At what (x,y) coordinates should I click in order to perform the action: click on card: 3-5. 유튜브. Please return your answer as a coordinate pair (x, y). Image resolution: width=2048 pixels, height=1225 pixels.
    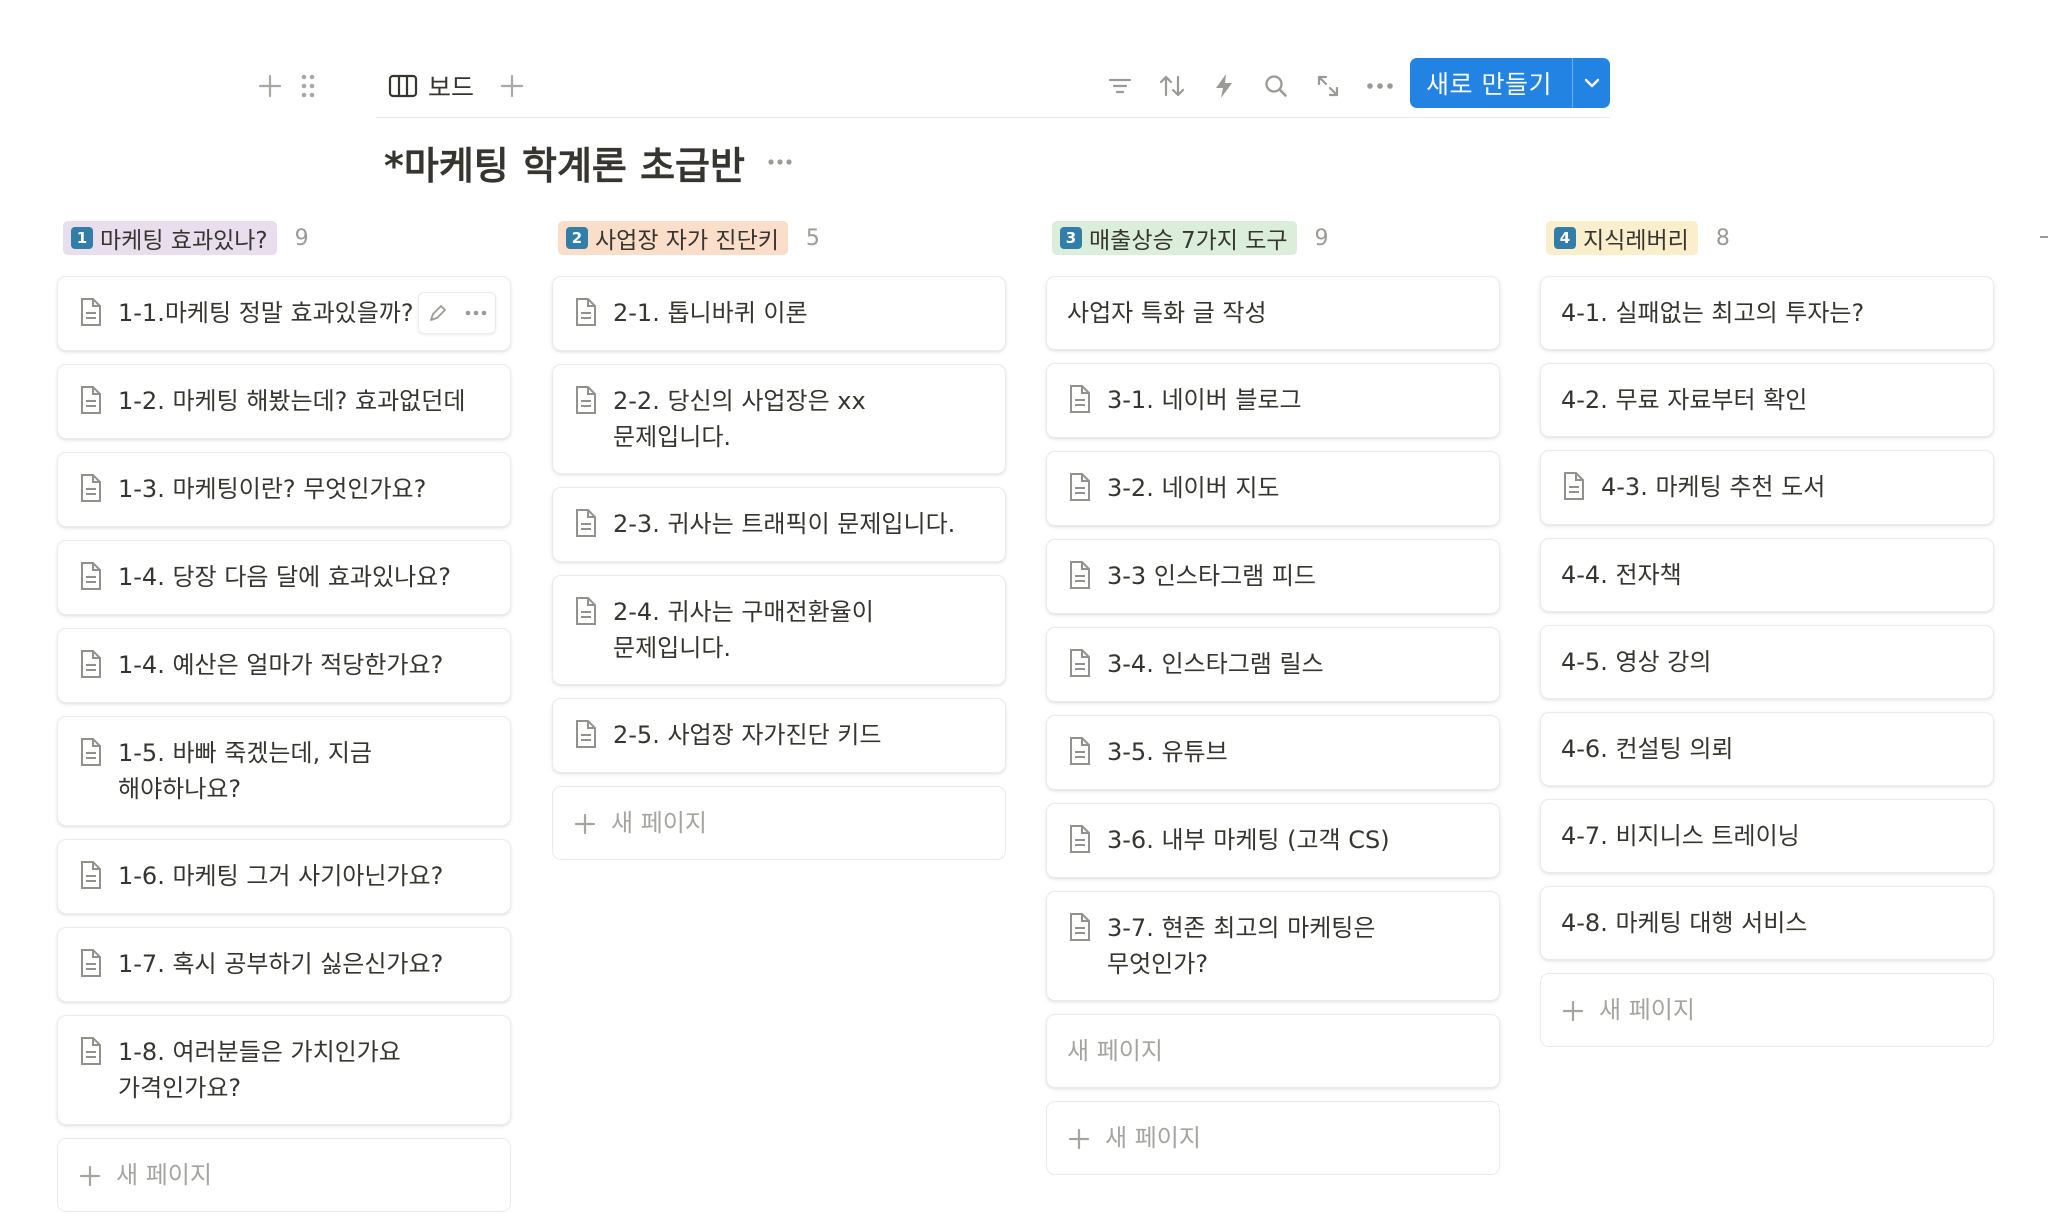
    Looking at the image, I should click on (1273, 752).